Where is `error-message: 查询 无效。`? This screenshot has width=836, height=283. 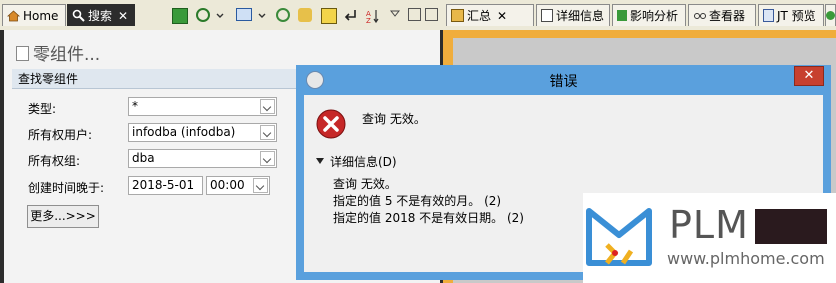
error-message: 查询 无效。 is located at coordinates (394, 119).